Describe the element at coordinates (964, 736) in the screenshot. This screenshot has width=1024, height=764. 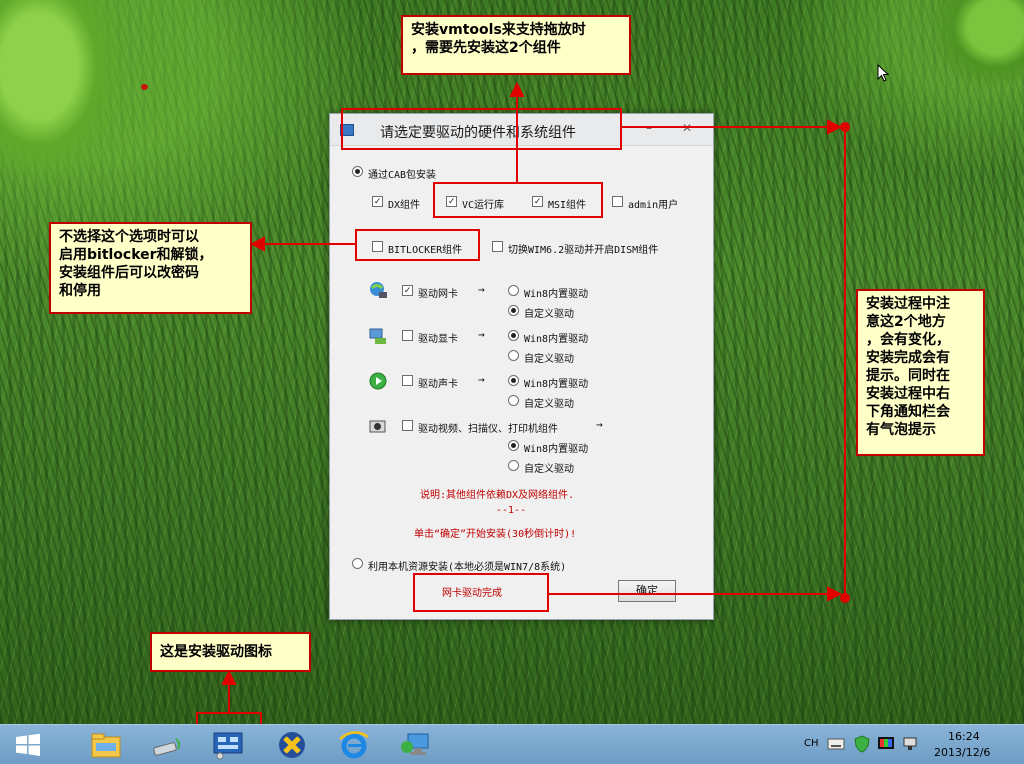
I see `clock-time: 16:24` at that location.